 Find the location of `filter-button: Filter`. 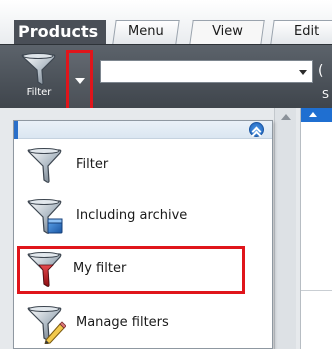

filter-button: Filter is located at coordinates (39, 77).